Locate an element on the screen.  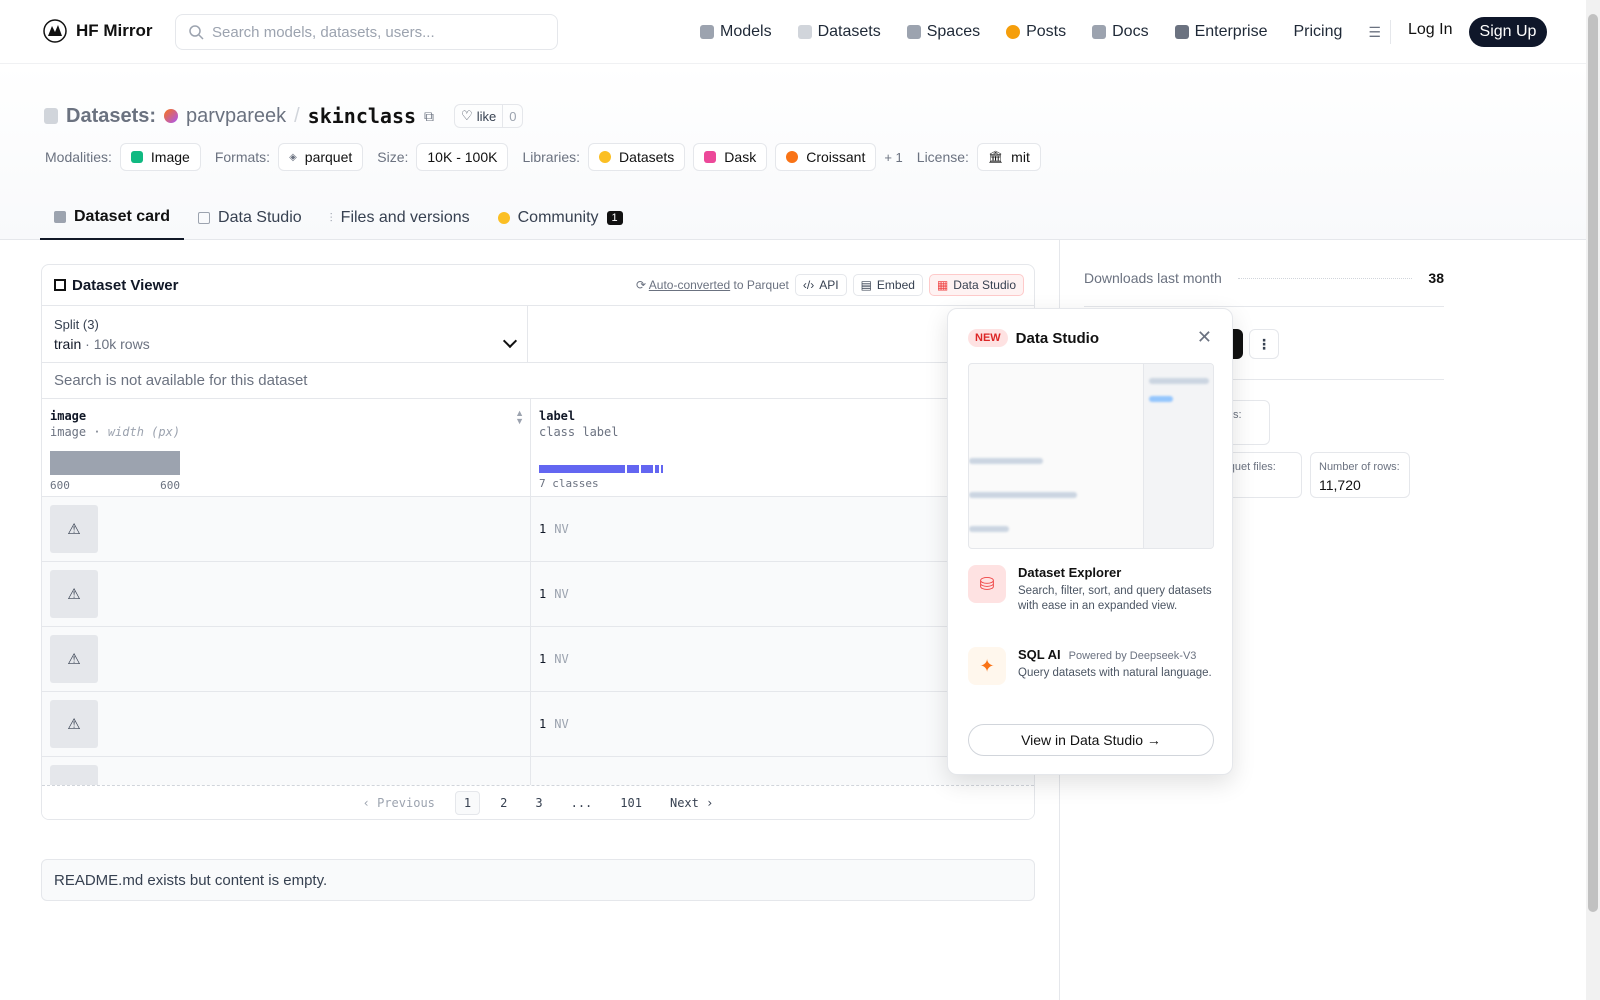
data-studio-button: ▦ Data Studio is located at coordinates (976, 285).